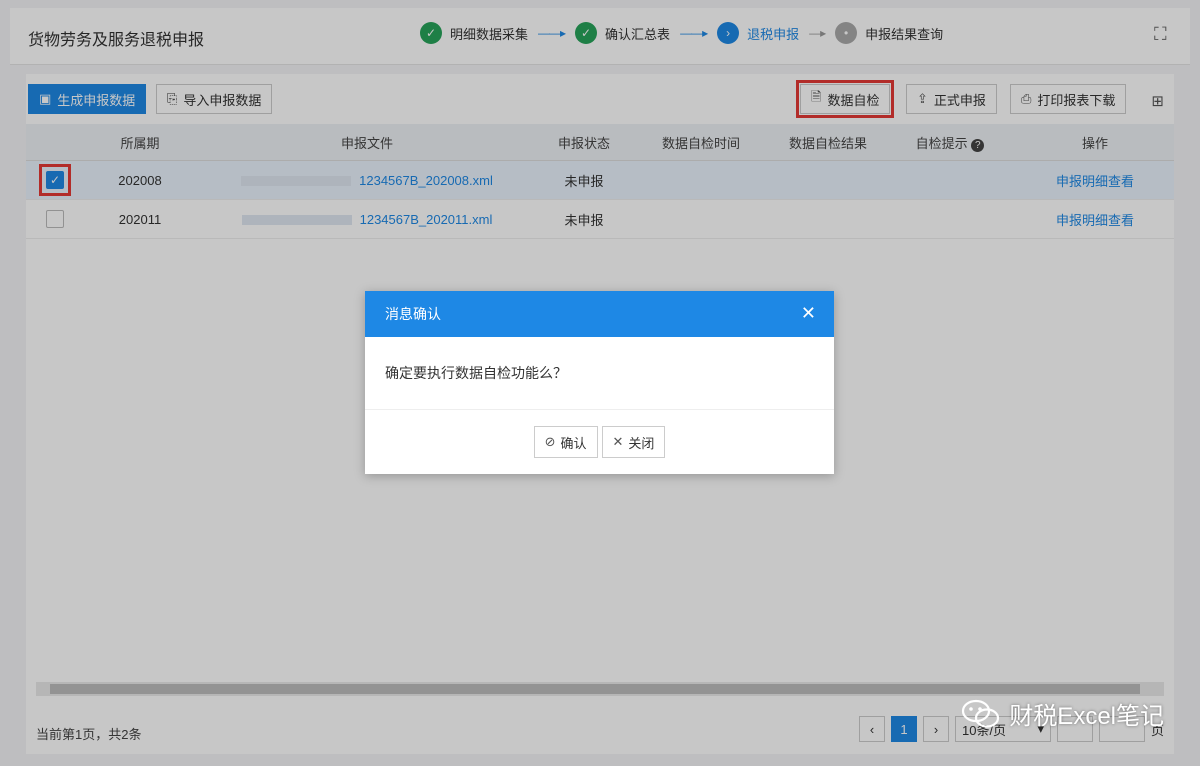 The width and height of the screenshot is (1200, 766). Describe the element at coordinates (573, 443) in the screenshot. I see `confirm-label: 确认` at that location.